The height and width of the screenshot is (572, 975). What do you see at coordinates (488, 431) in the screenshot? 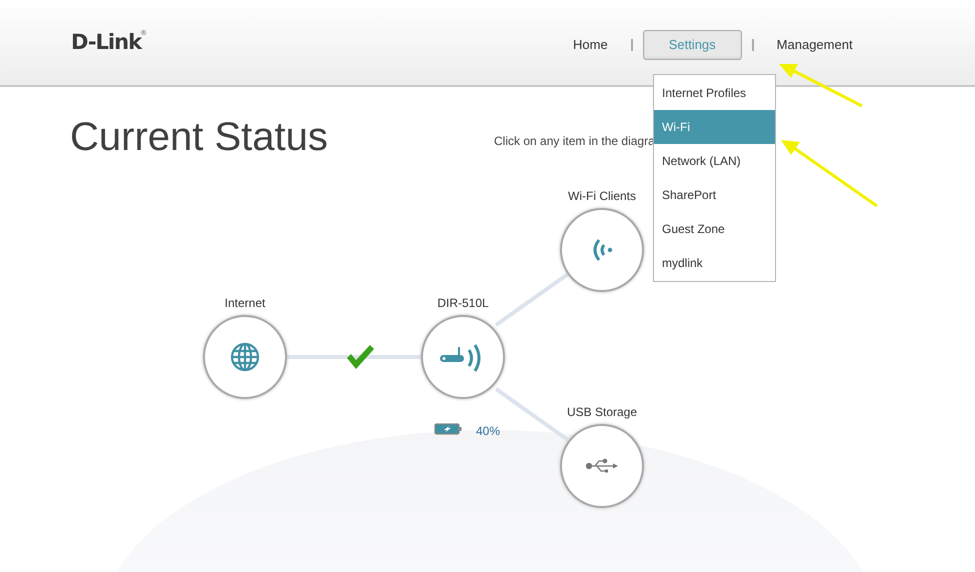
I see `battery-percentage: 40%` at bounding box center [488, 431].